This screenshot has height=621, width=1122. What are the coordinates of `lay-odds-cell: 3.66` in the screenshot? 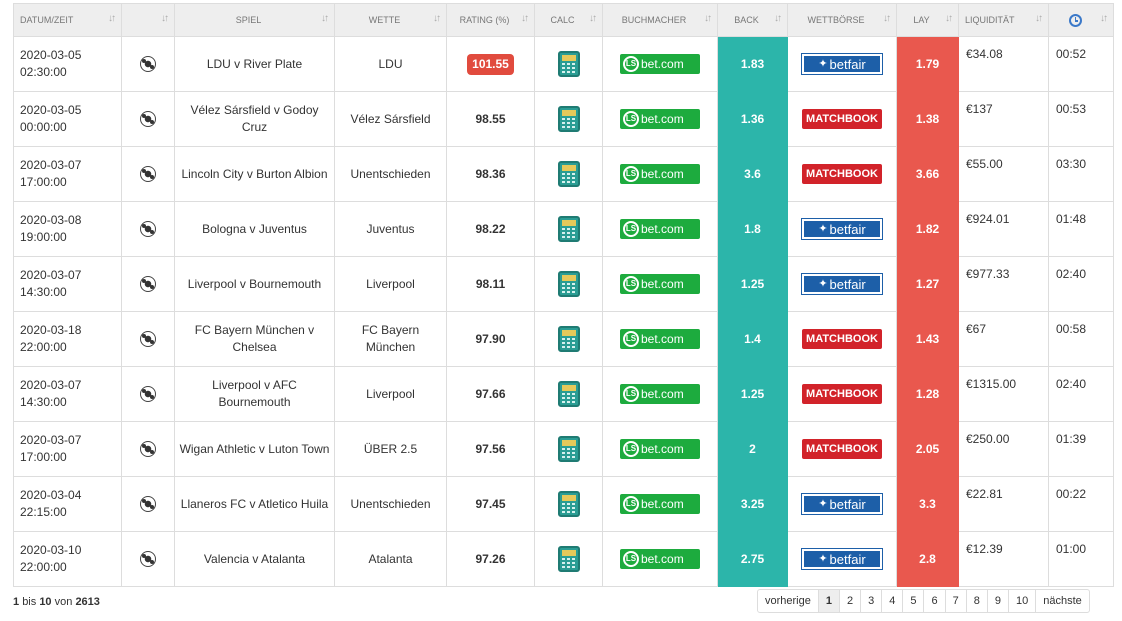 It's located at (927, 174).